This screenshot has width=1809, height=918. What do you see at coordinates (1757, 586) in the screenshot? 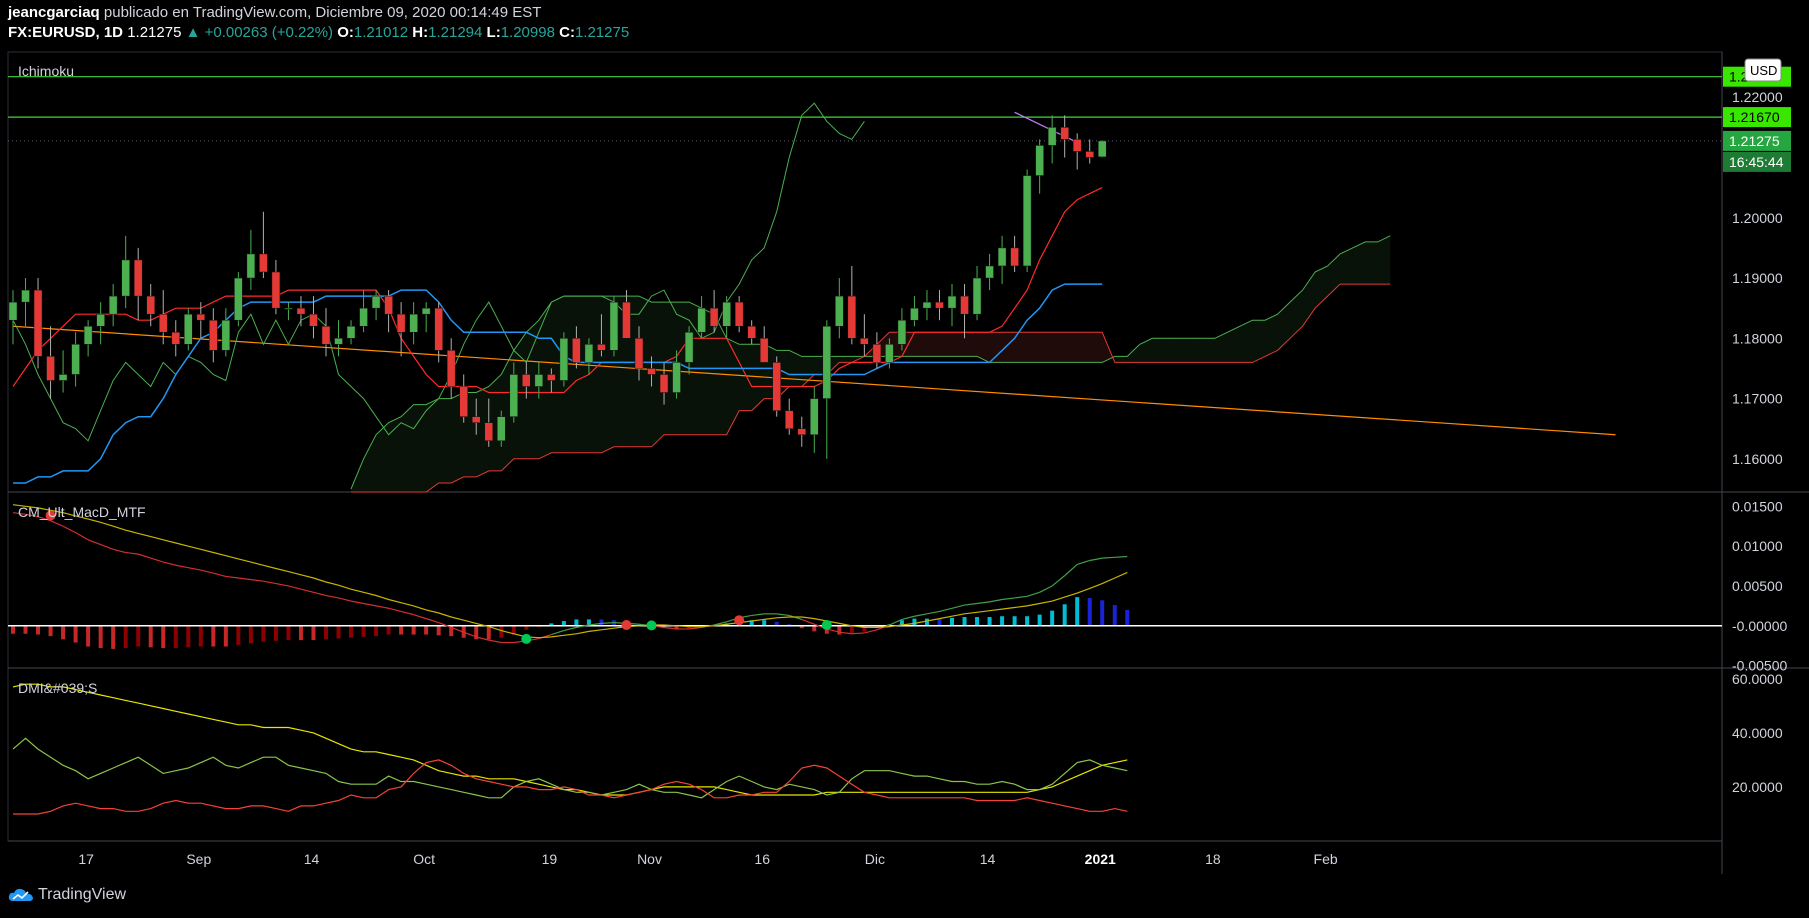
I see `macd-tick-label: 0.00500` at bounding box center [1757, 586].